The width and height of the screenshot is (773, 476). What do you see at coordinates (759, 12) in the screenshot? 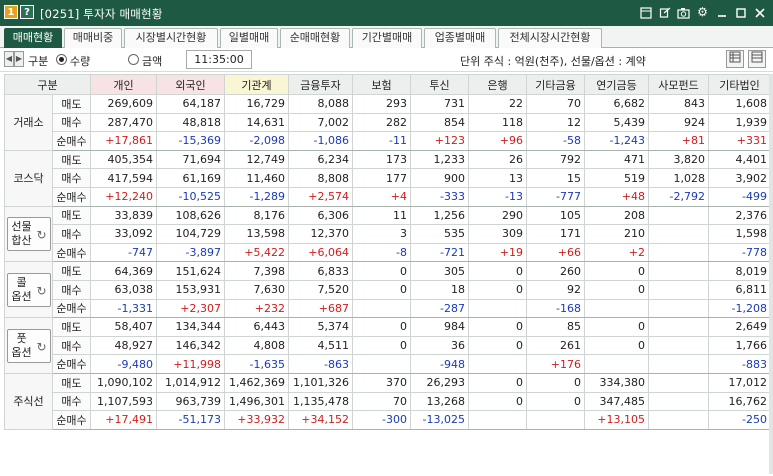
I see `close-icon` at bounding box center [759, 12].